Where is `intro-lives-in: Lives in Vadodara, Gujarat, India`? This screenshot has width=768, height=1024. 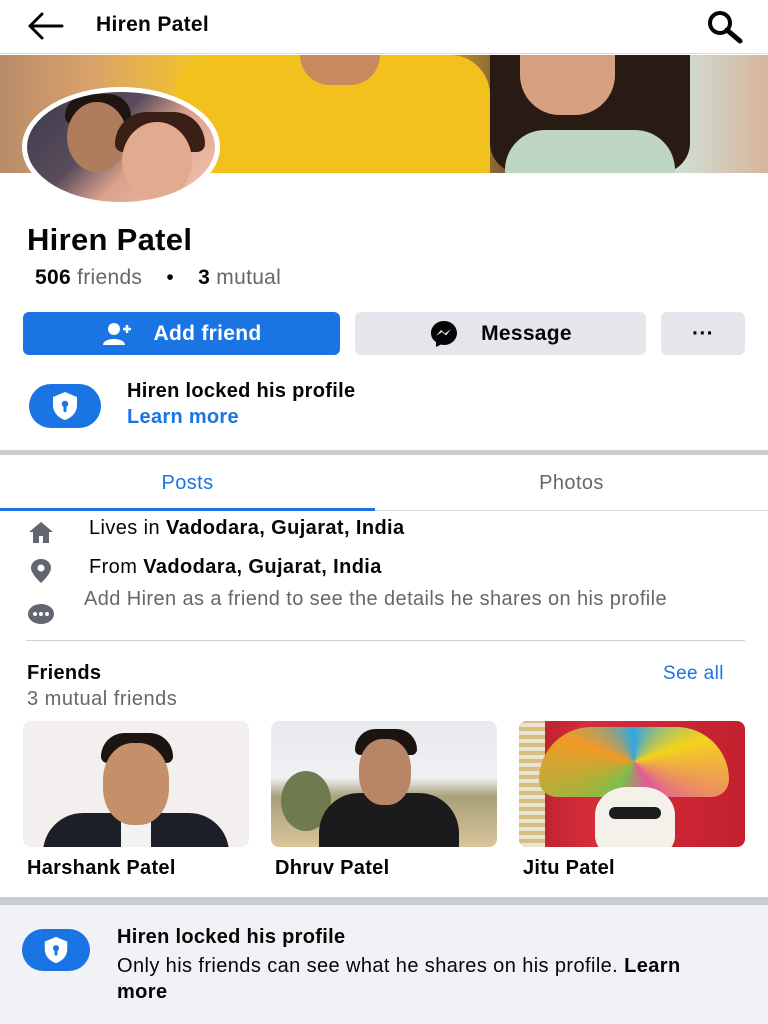
intro-lives-in: Lives in Vadodara, Gujarat, India is located at coordinates (384, 532).